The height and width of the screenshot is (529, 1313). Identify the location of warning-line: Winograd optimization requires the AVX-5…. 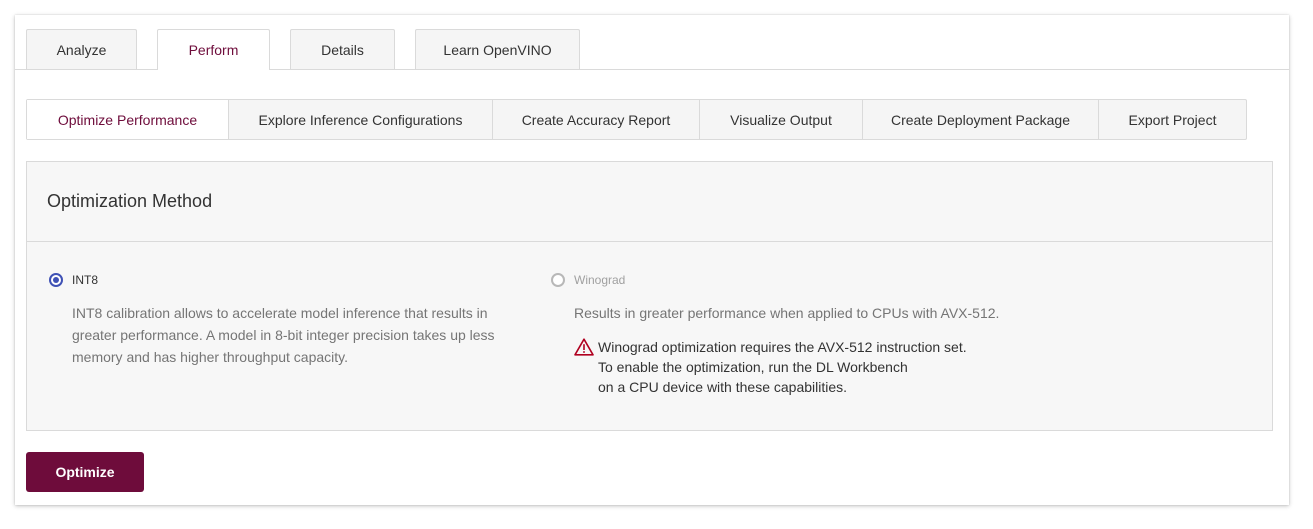
(782, 347).